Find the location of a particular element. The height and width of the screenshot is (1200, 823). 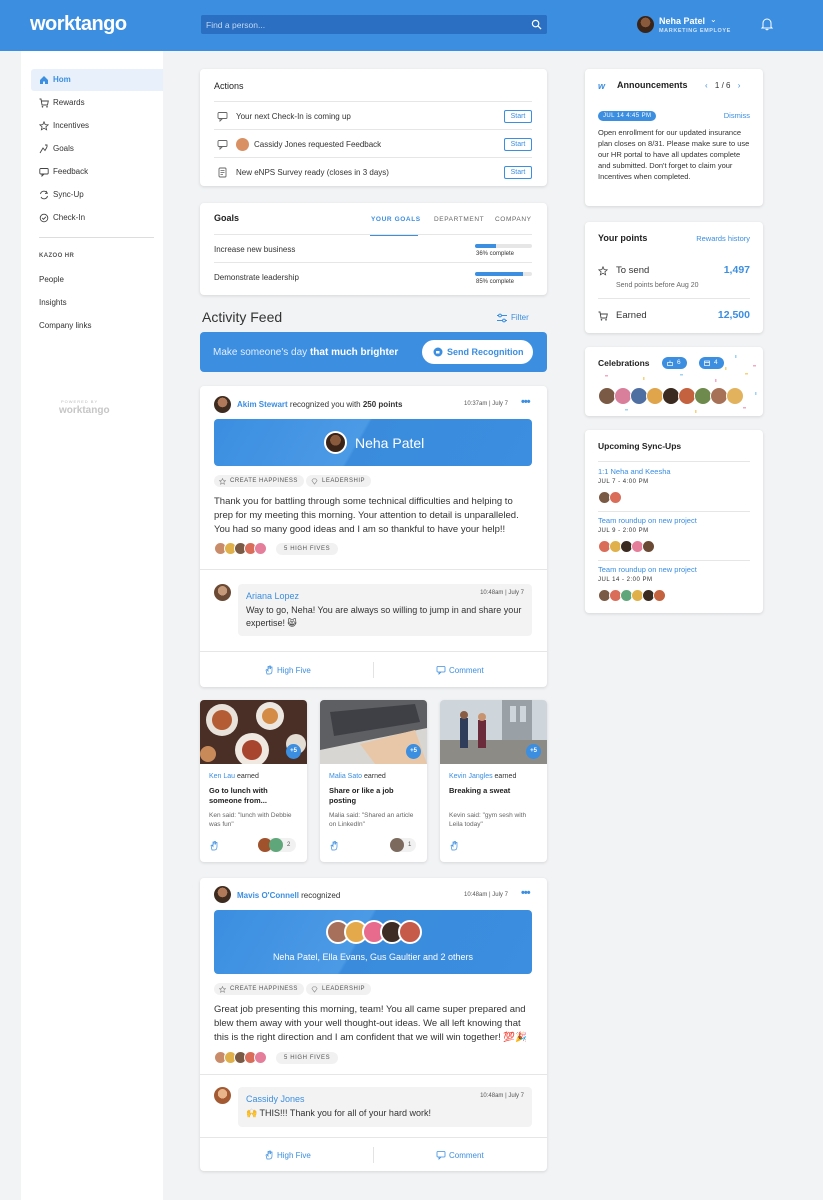

search-input is located at coordinates (361, 24).